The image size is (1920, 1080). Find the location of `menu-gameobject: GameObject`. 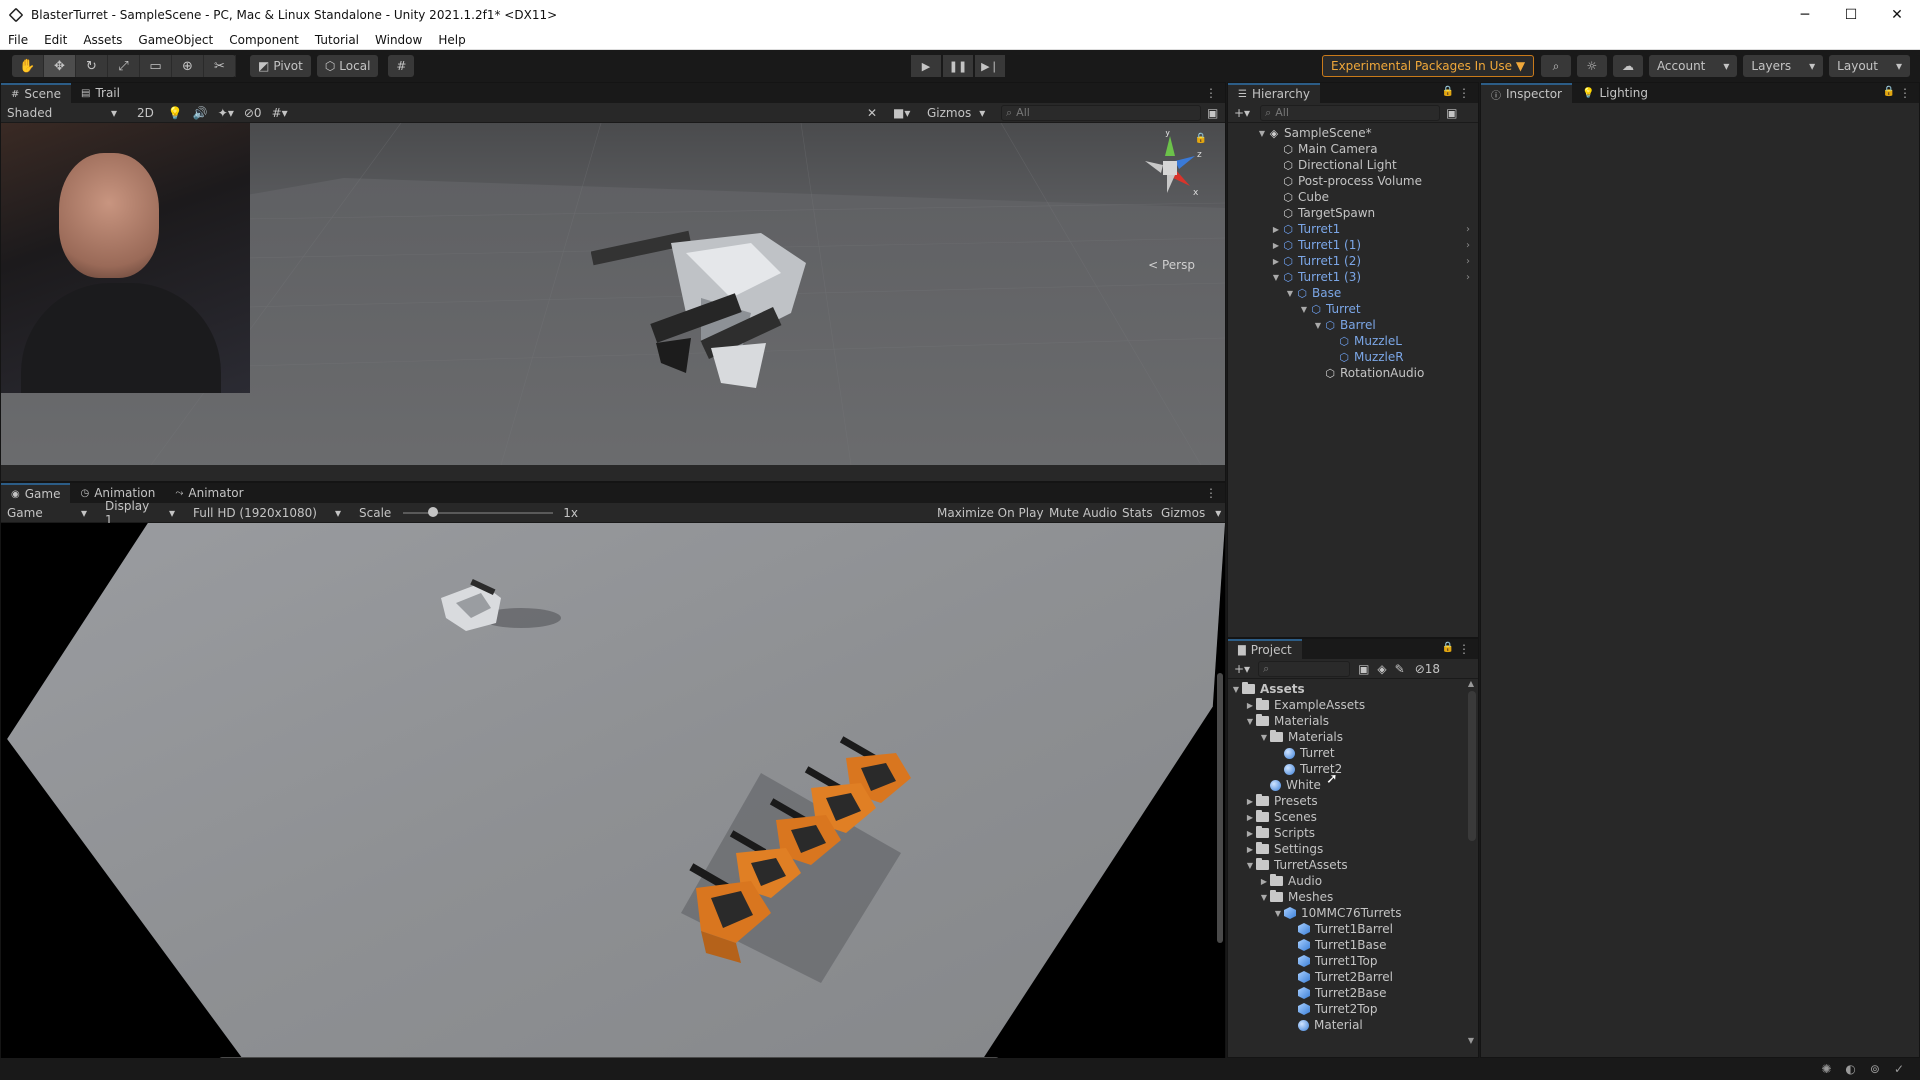

menu-gameobject: GameObject is located at coordinates (175, 40).